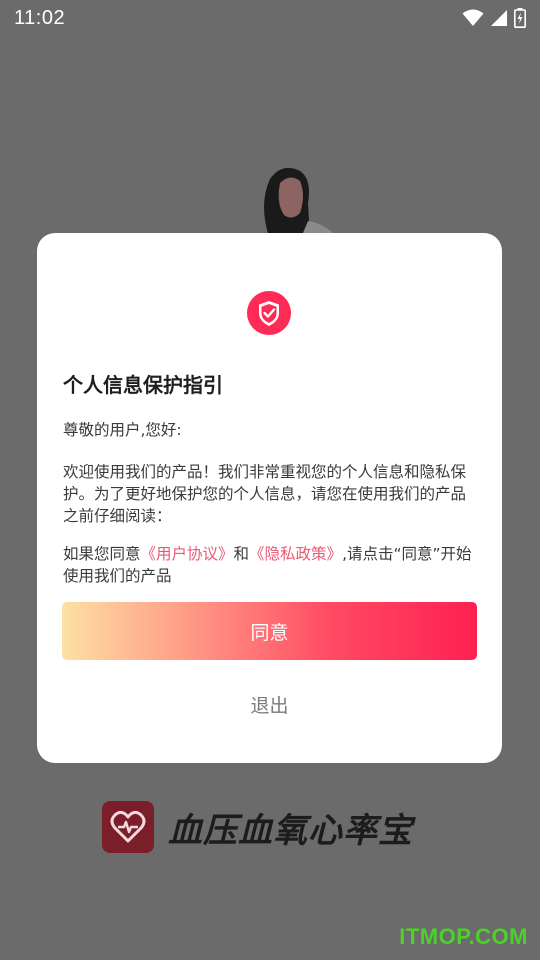 The height and width of the screenshot is (960, 540). What do you see at coordinates (143, 385) in the screenshot?
I see `dialog-title: 个人信息保护指引` at bounding box center [143, 385].